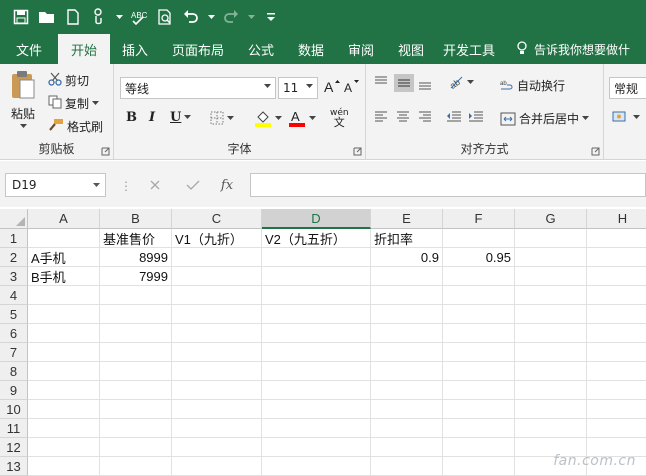  What do you see at coordinates (136, 390) in the screenshot?
I see `cell-b9` at bounding box center [136, 390].